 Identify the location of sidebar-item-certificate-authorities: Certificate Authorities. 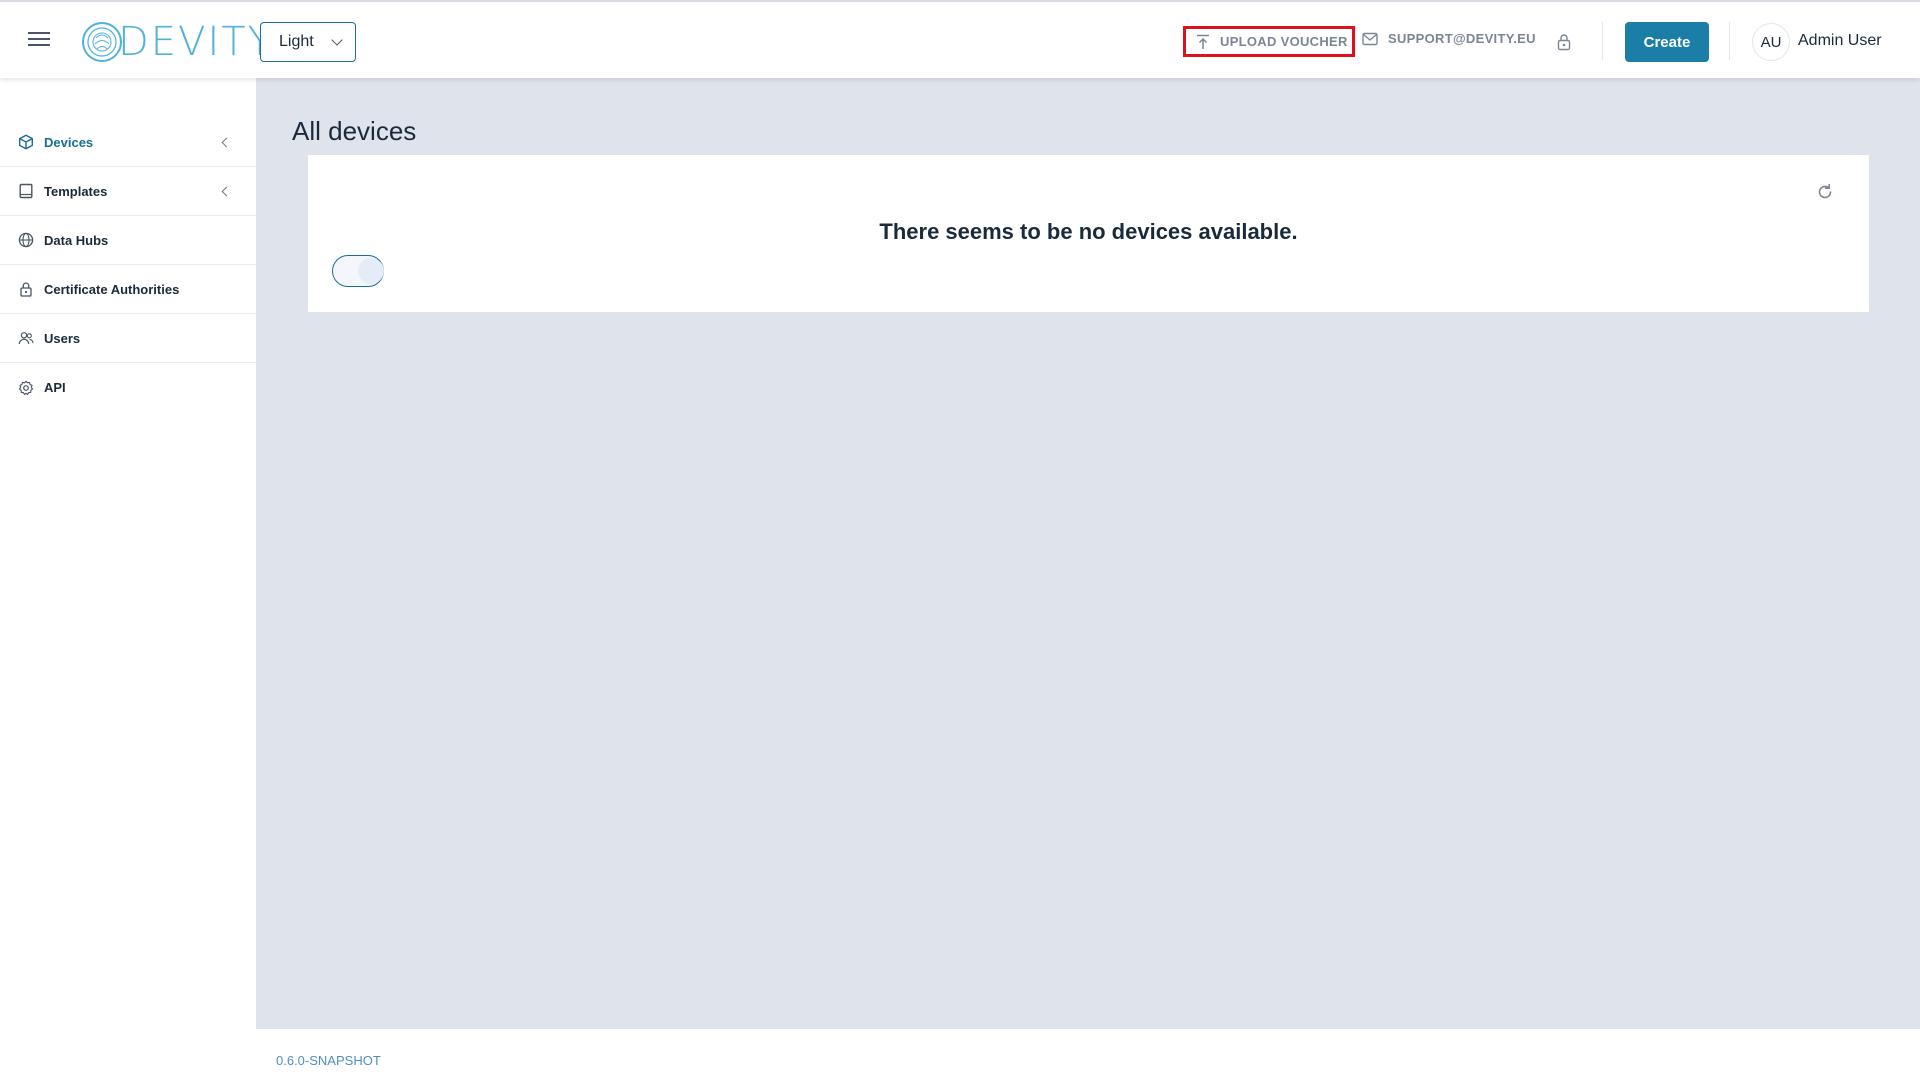
(128, 289).